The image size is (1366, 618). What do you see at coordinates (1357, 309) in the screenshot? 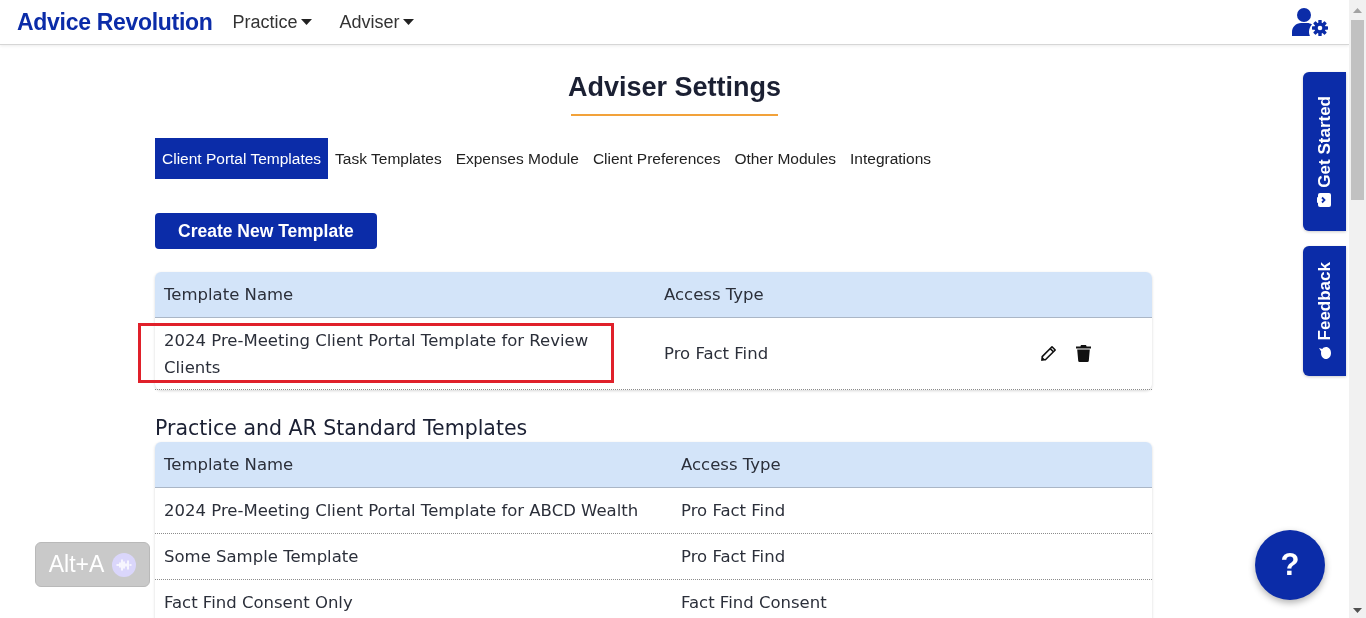
I see `scrollbar` at bounding box center [1357, 309].